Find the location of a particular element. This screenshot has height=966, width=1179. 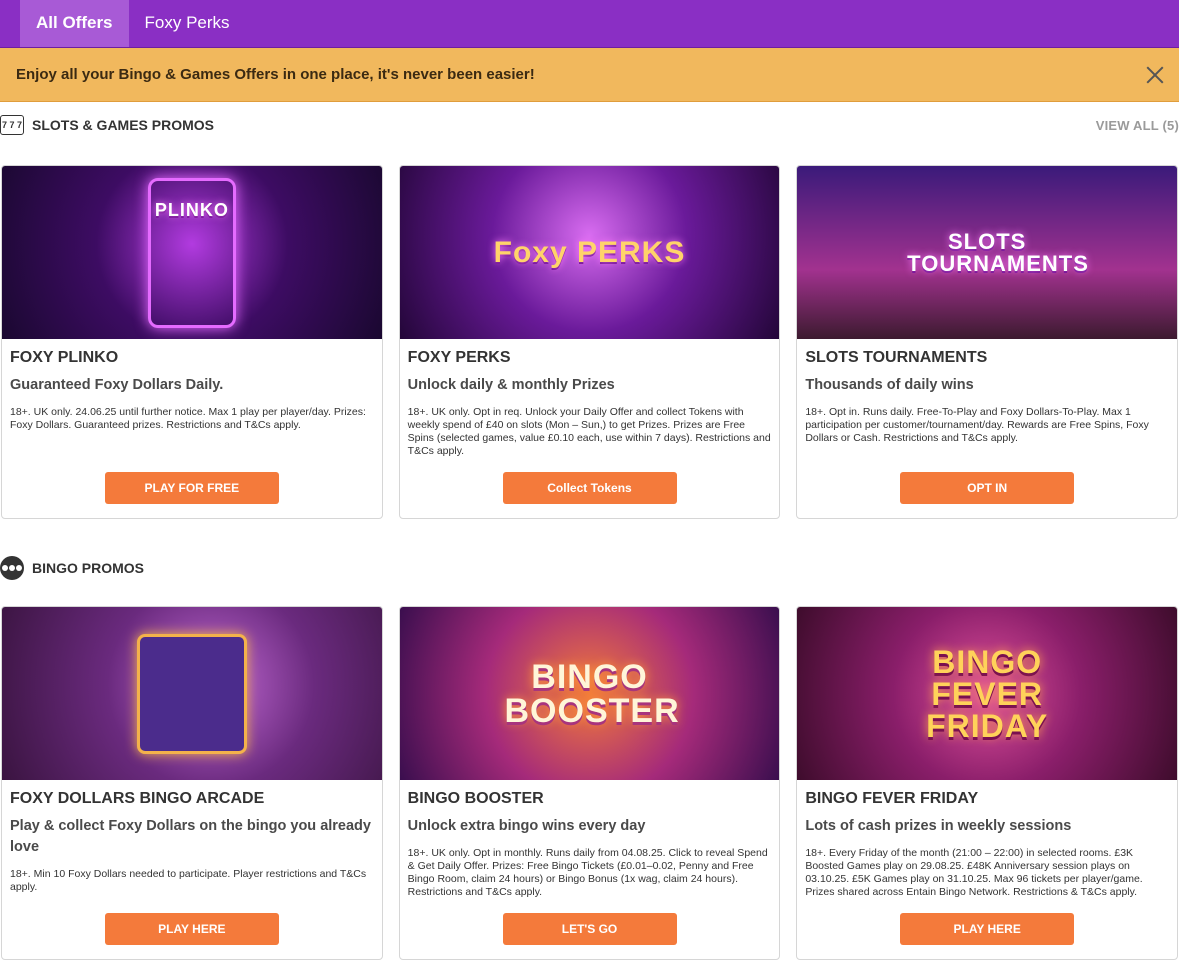

top-nav: All Offers Foxy Perks is located at coordinates (589, 24).